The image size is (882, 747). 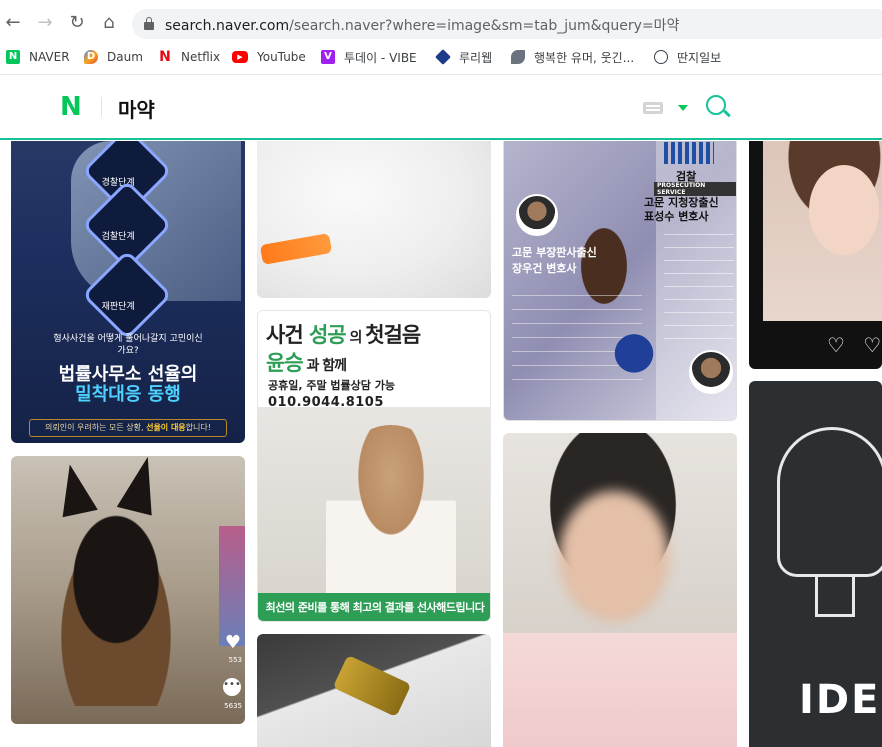 I want to click on ruliweb-favicon-icon, so click(x=443, y=57).